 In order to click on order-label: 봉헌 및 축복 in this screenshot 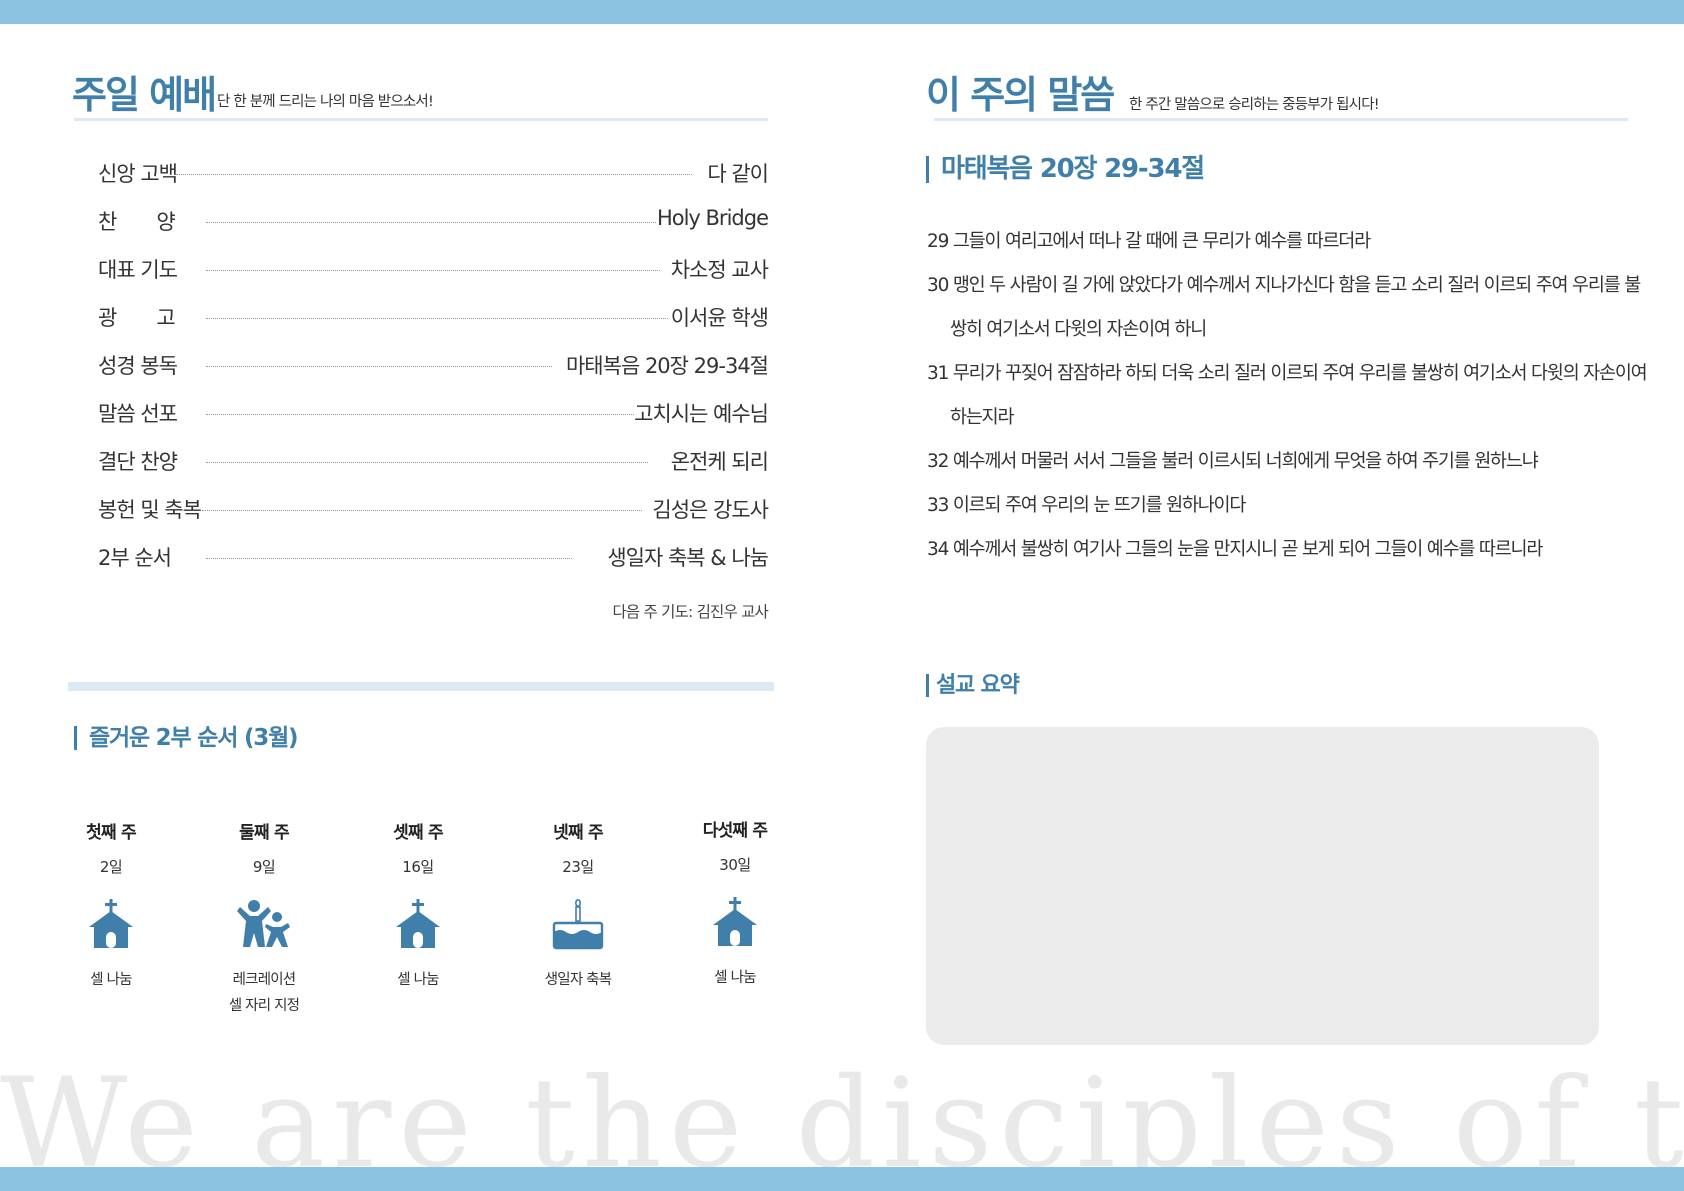, I will do `click(150, 510)`.